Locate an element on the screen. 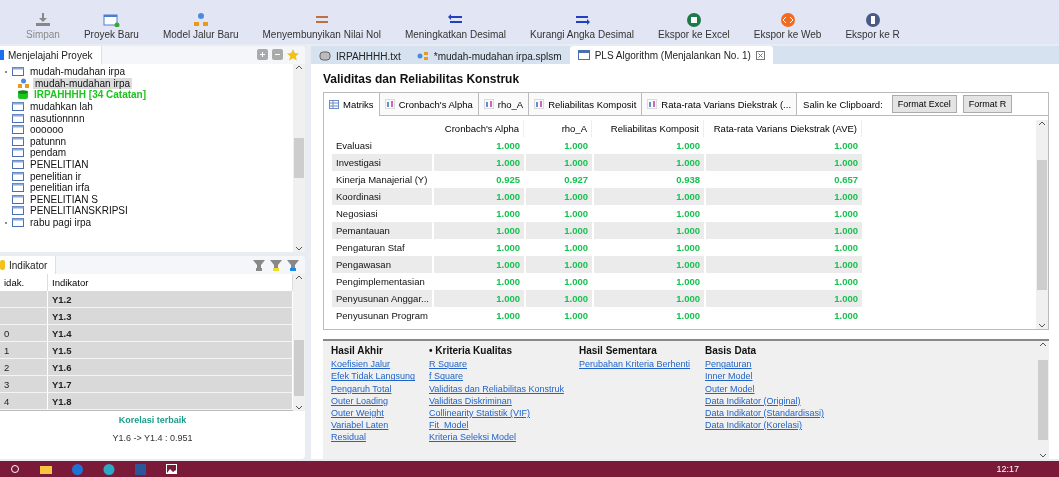  table-cell: Y1.6 is located at coordinates (170, 367).